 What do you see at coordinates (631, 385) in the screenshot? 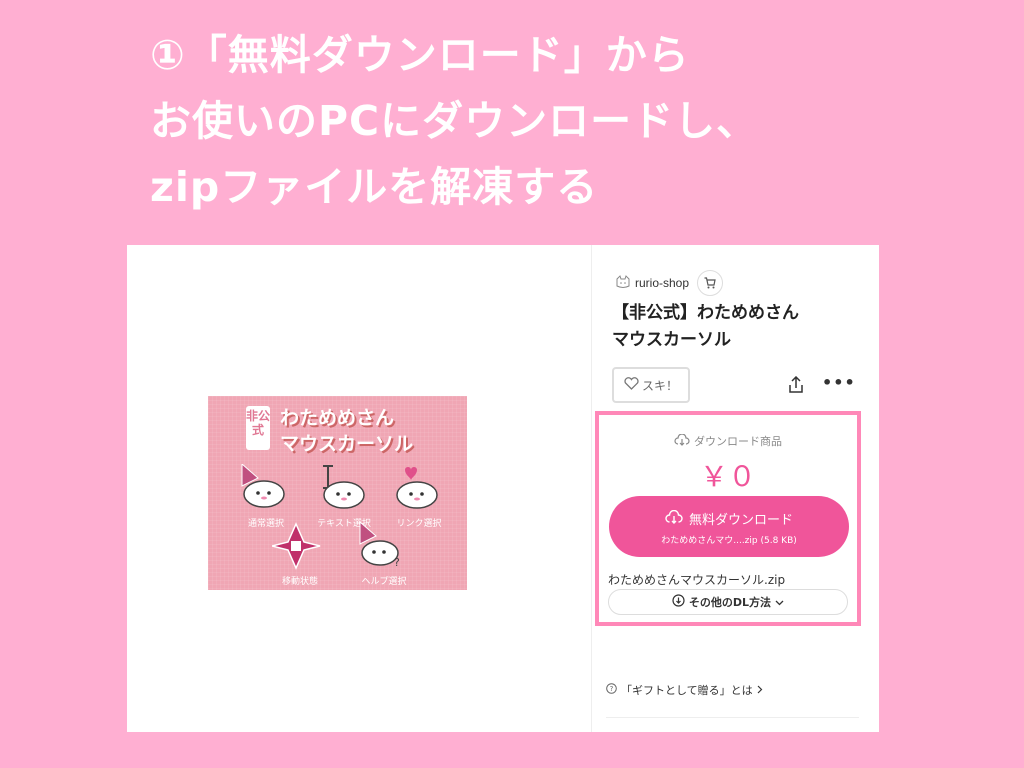
I see `heart-icon` at bounding box center [631, 385].